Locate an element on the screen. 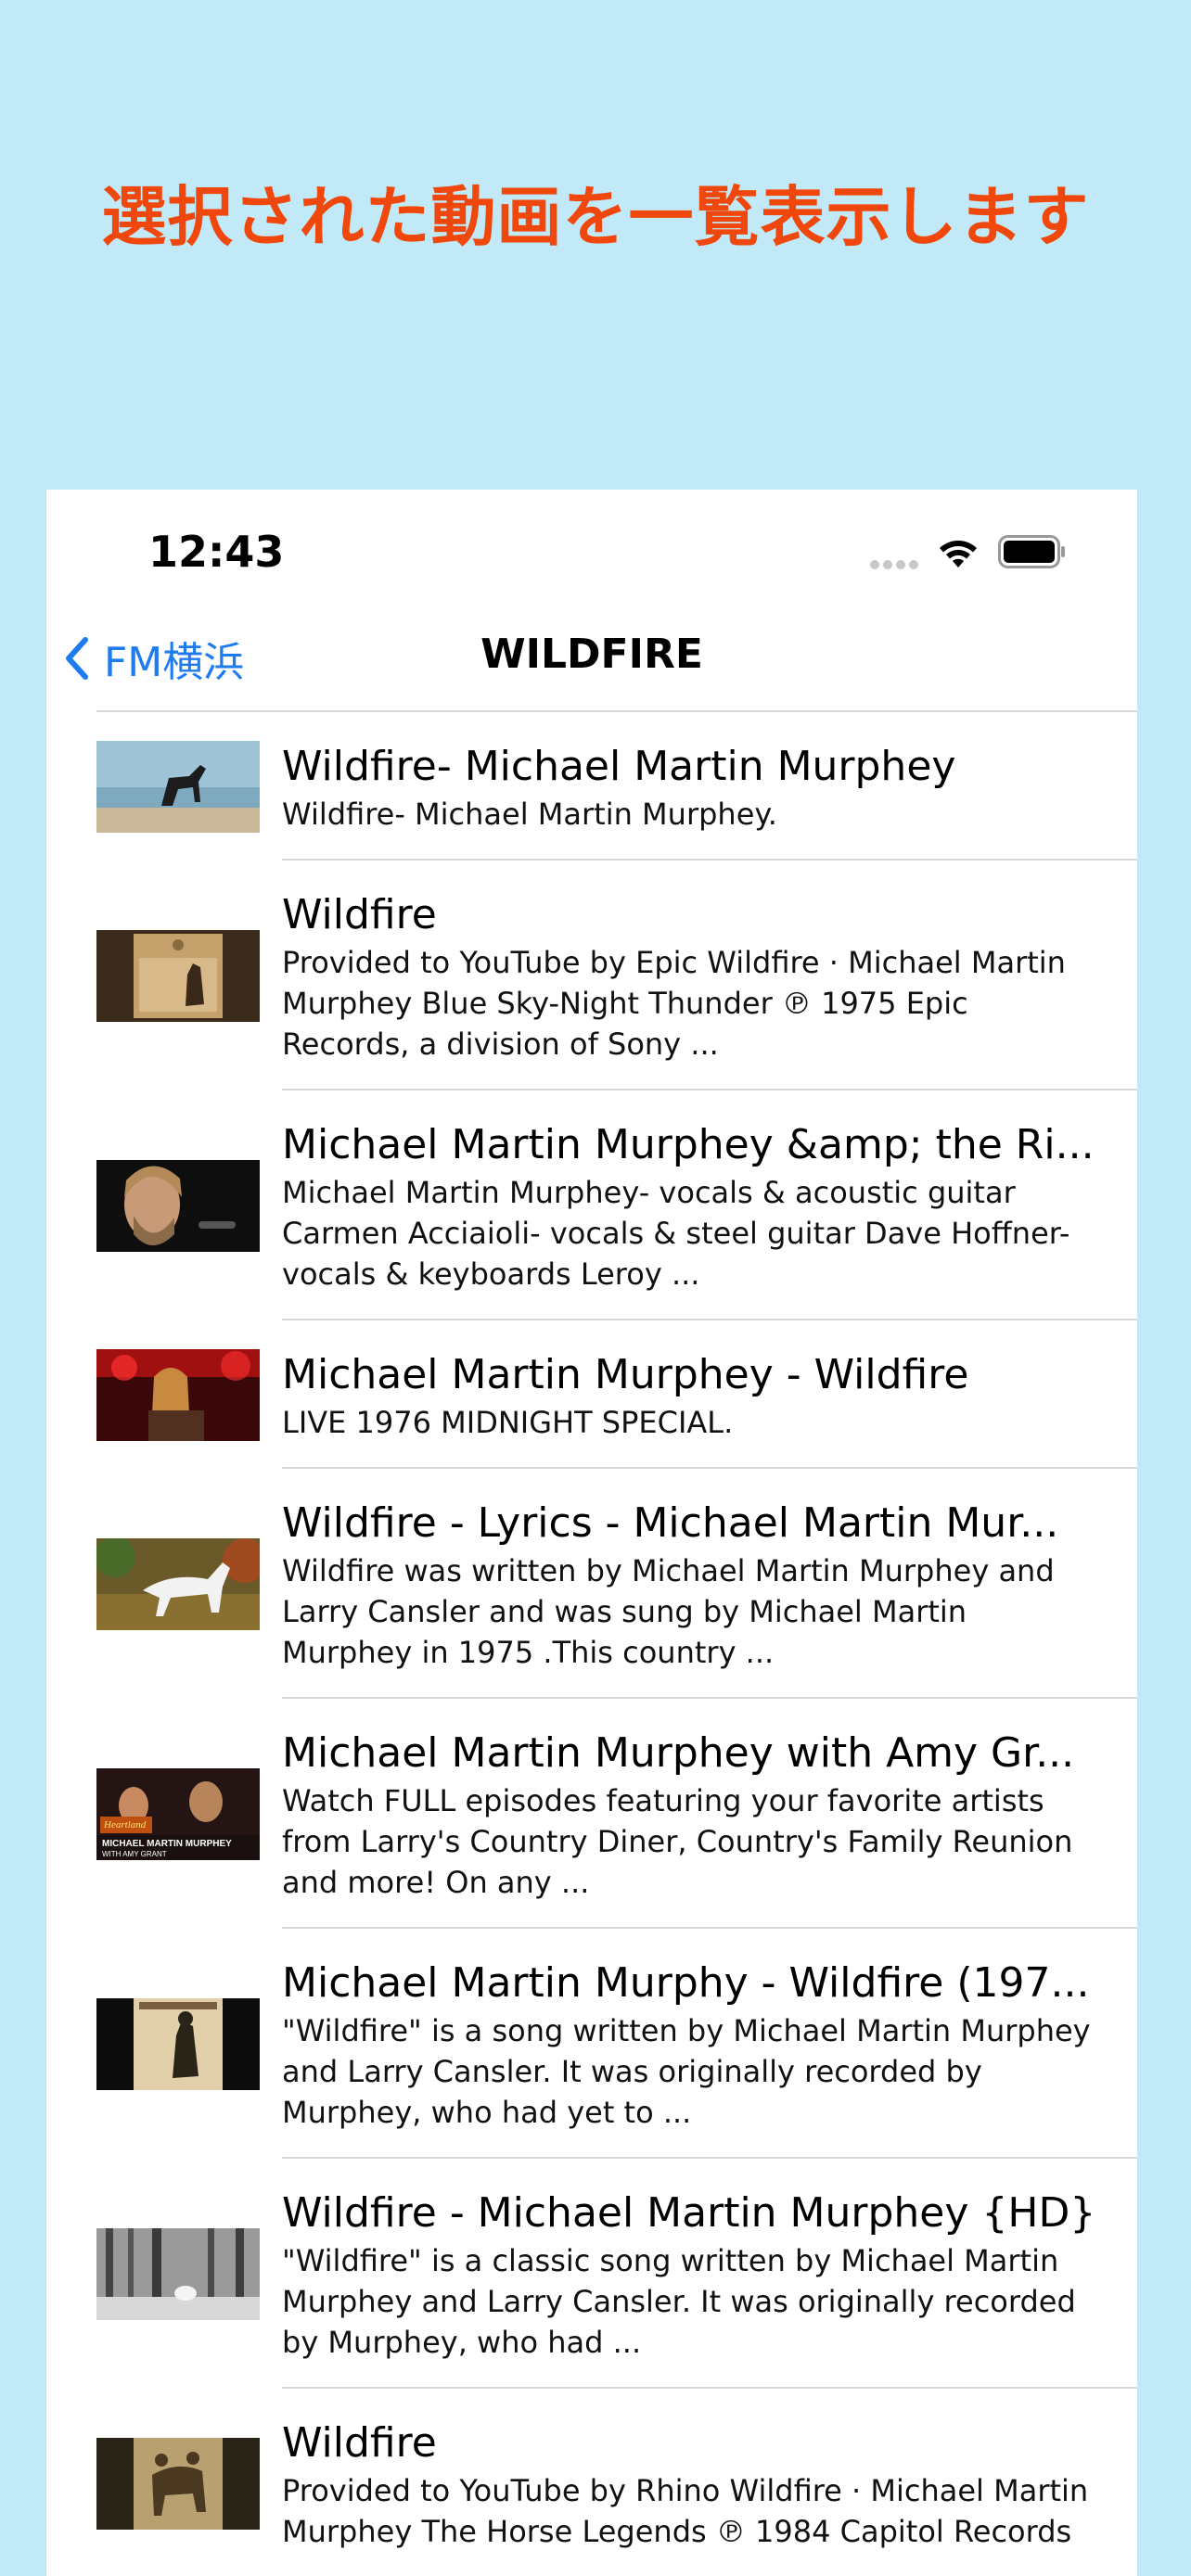 Image resolution: width=1191 pixels, height=2576 pixels. battery-icon is located at coordinates (1032, 553).